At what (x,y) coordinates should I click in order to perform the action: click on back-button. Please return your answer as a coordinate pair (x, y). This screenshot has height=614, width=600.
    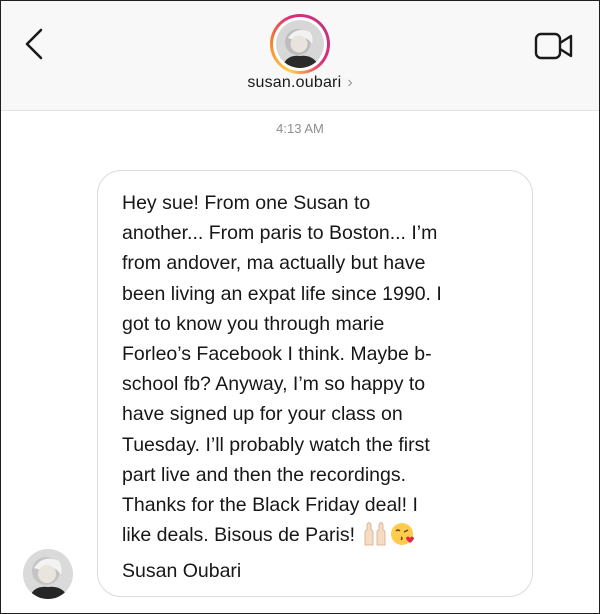
    Looking at the image, I should click on (34, 44).